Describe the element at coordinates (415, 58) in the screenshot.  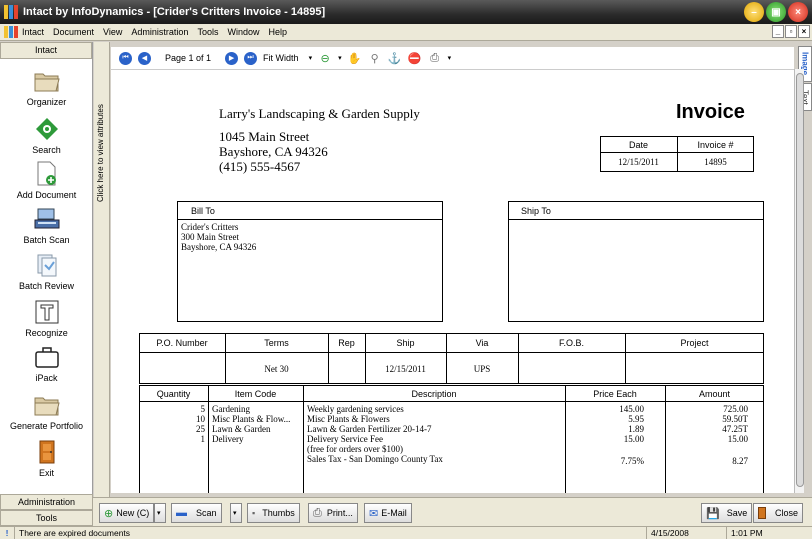
I see `delete-icon: ⛔` at that location.